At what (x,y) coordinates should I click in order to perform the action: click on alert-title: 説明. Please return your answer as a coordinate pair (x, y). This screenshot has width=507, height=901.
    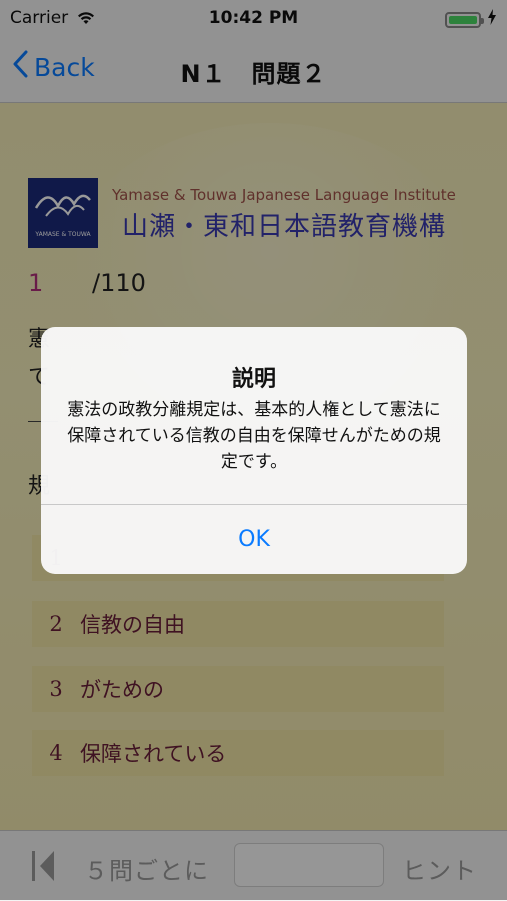
    Looking at the image, I should click on (253, 379).